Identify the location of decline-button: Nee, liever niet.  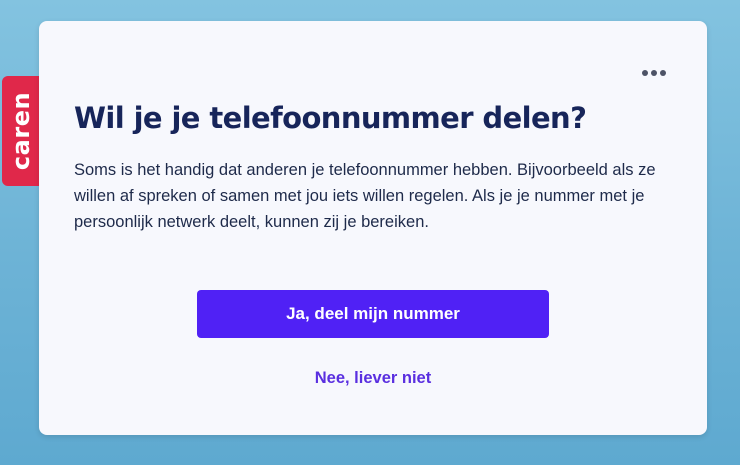
(373, 378).